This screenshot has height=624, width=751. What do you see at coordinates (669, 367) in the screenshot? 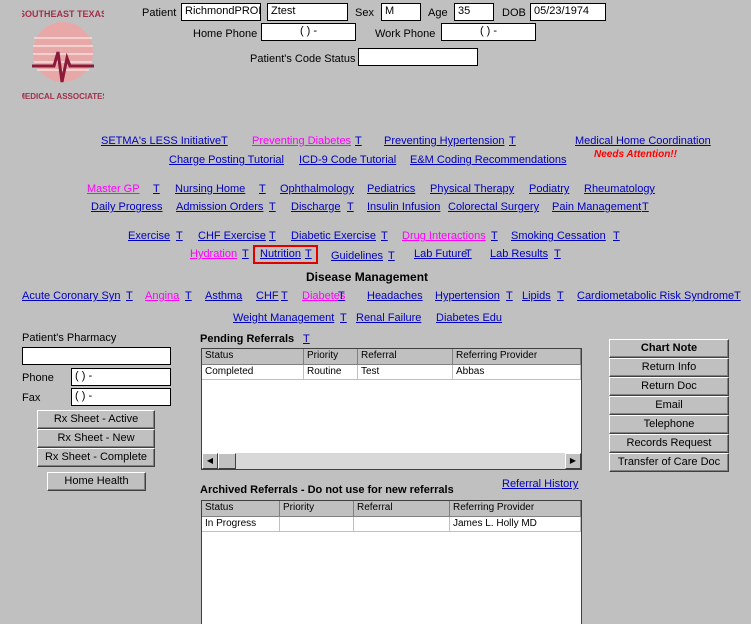
I see `return-info-button: Return Info` at bounding box center [669, 367].